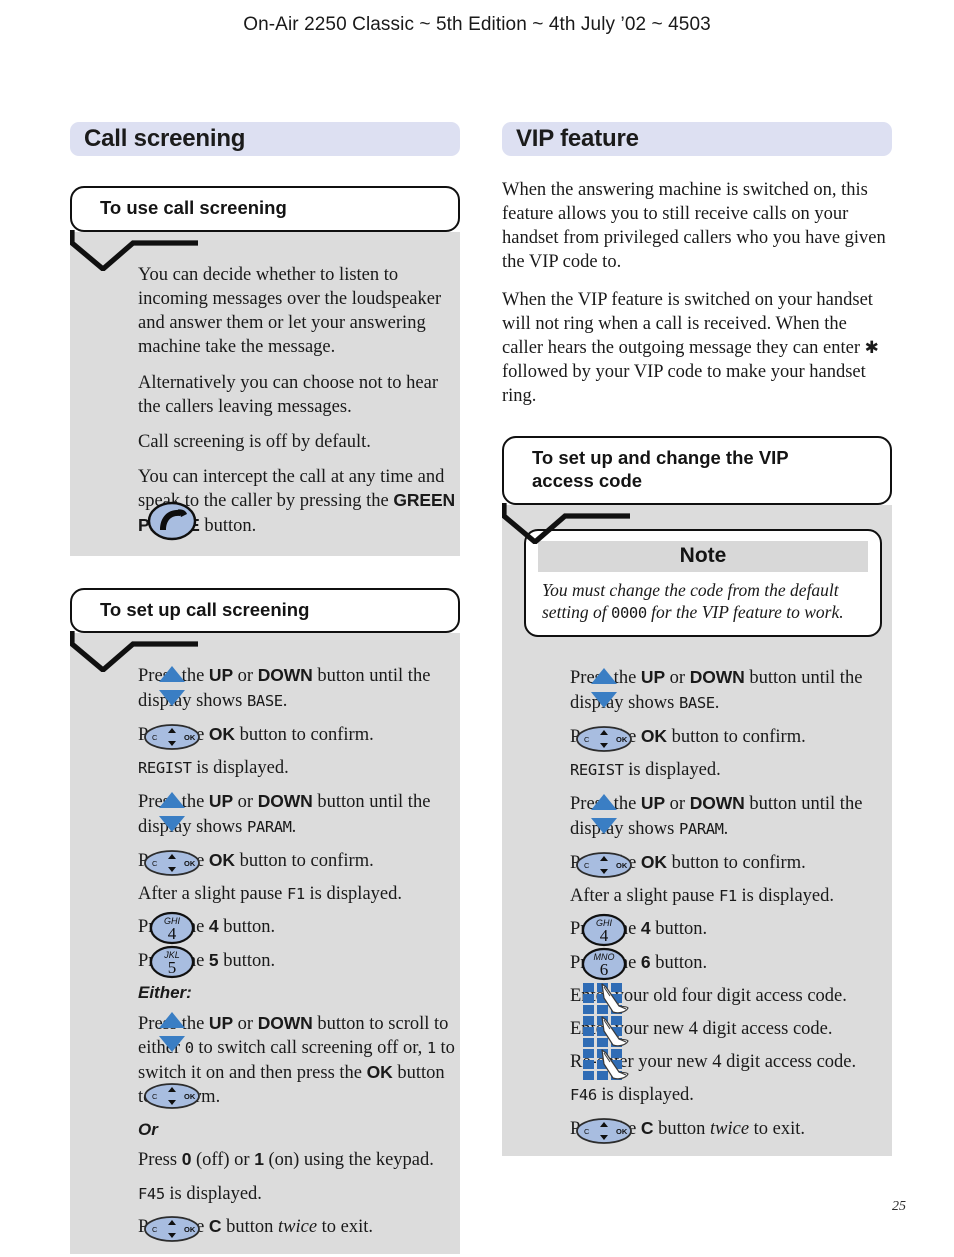 The image size is (954, 1257). I want to click on step-row: MNO 6 Press the 6 button., so click(731, 963).